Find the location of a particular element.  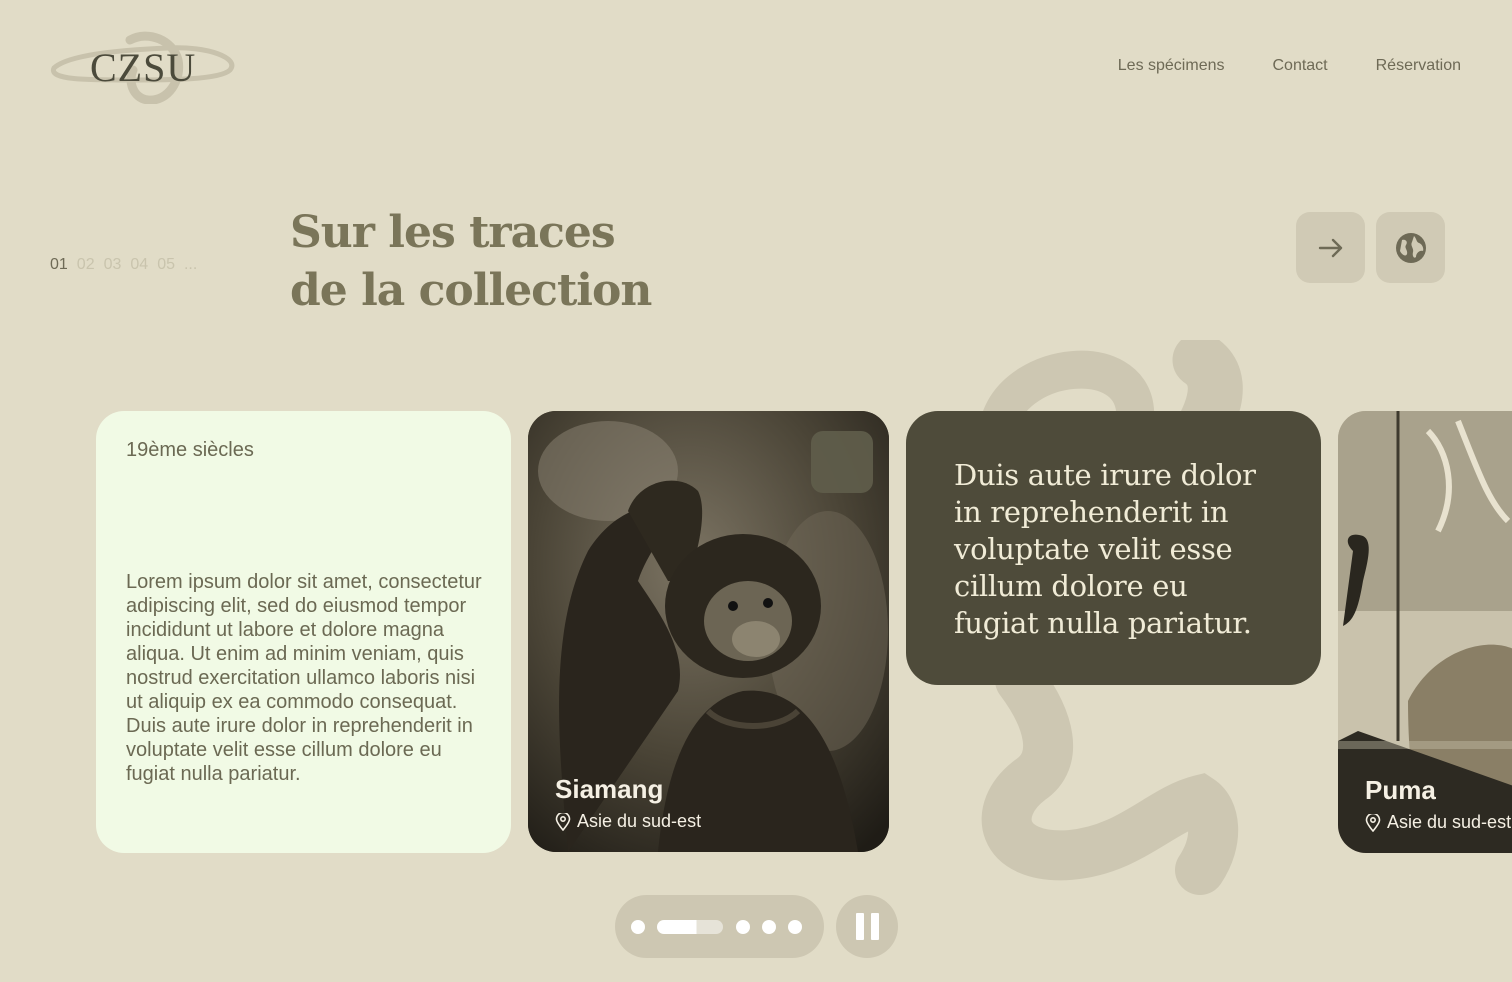

page-title-line-2: de la collection is located at coordinates (471, 290).